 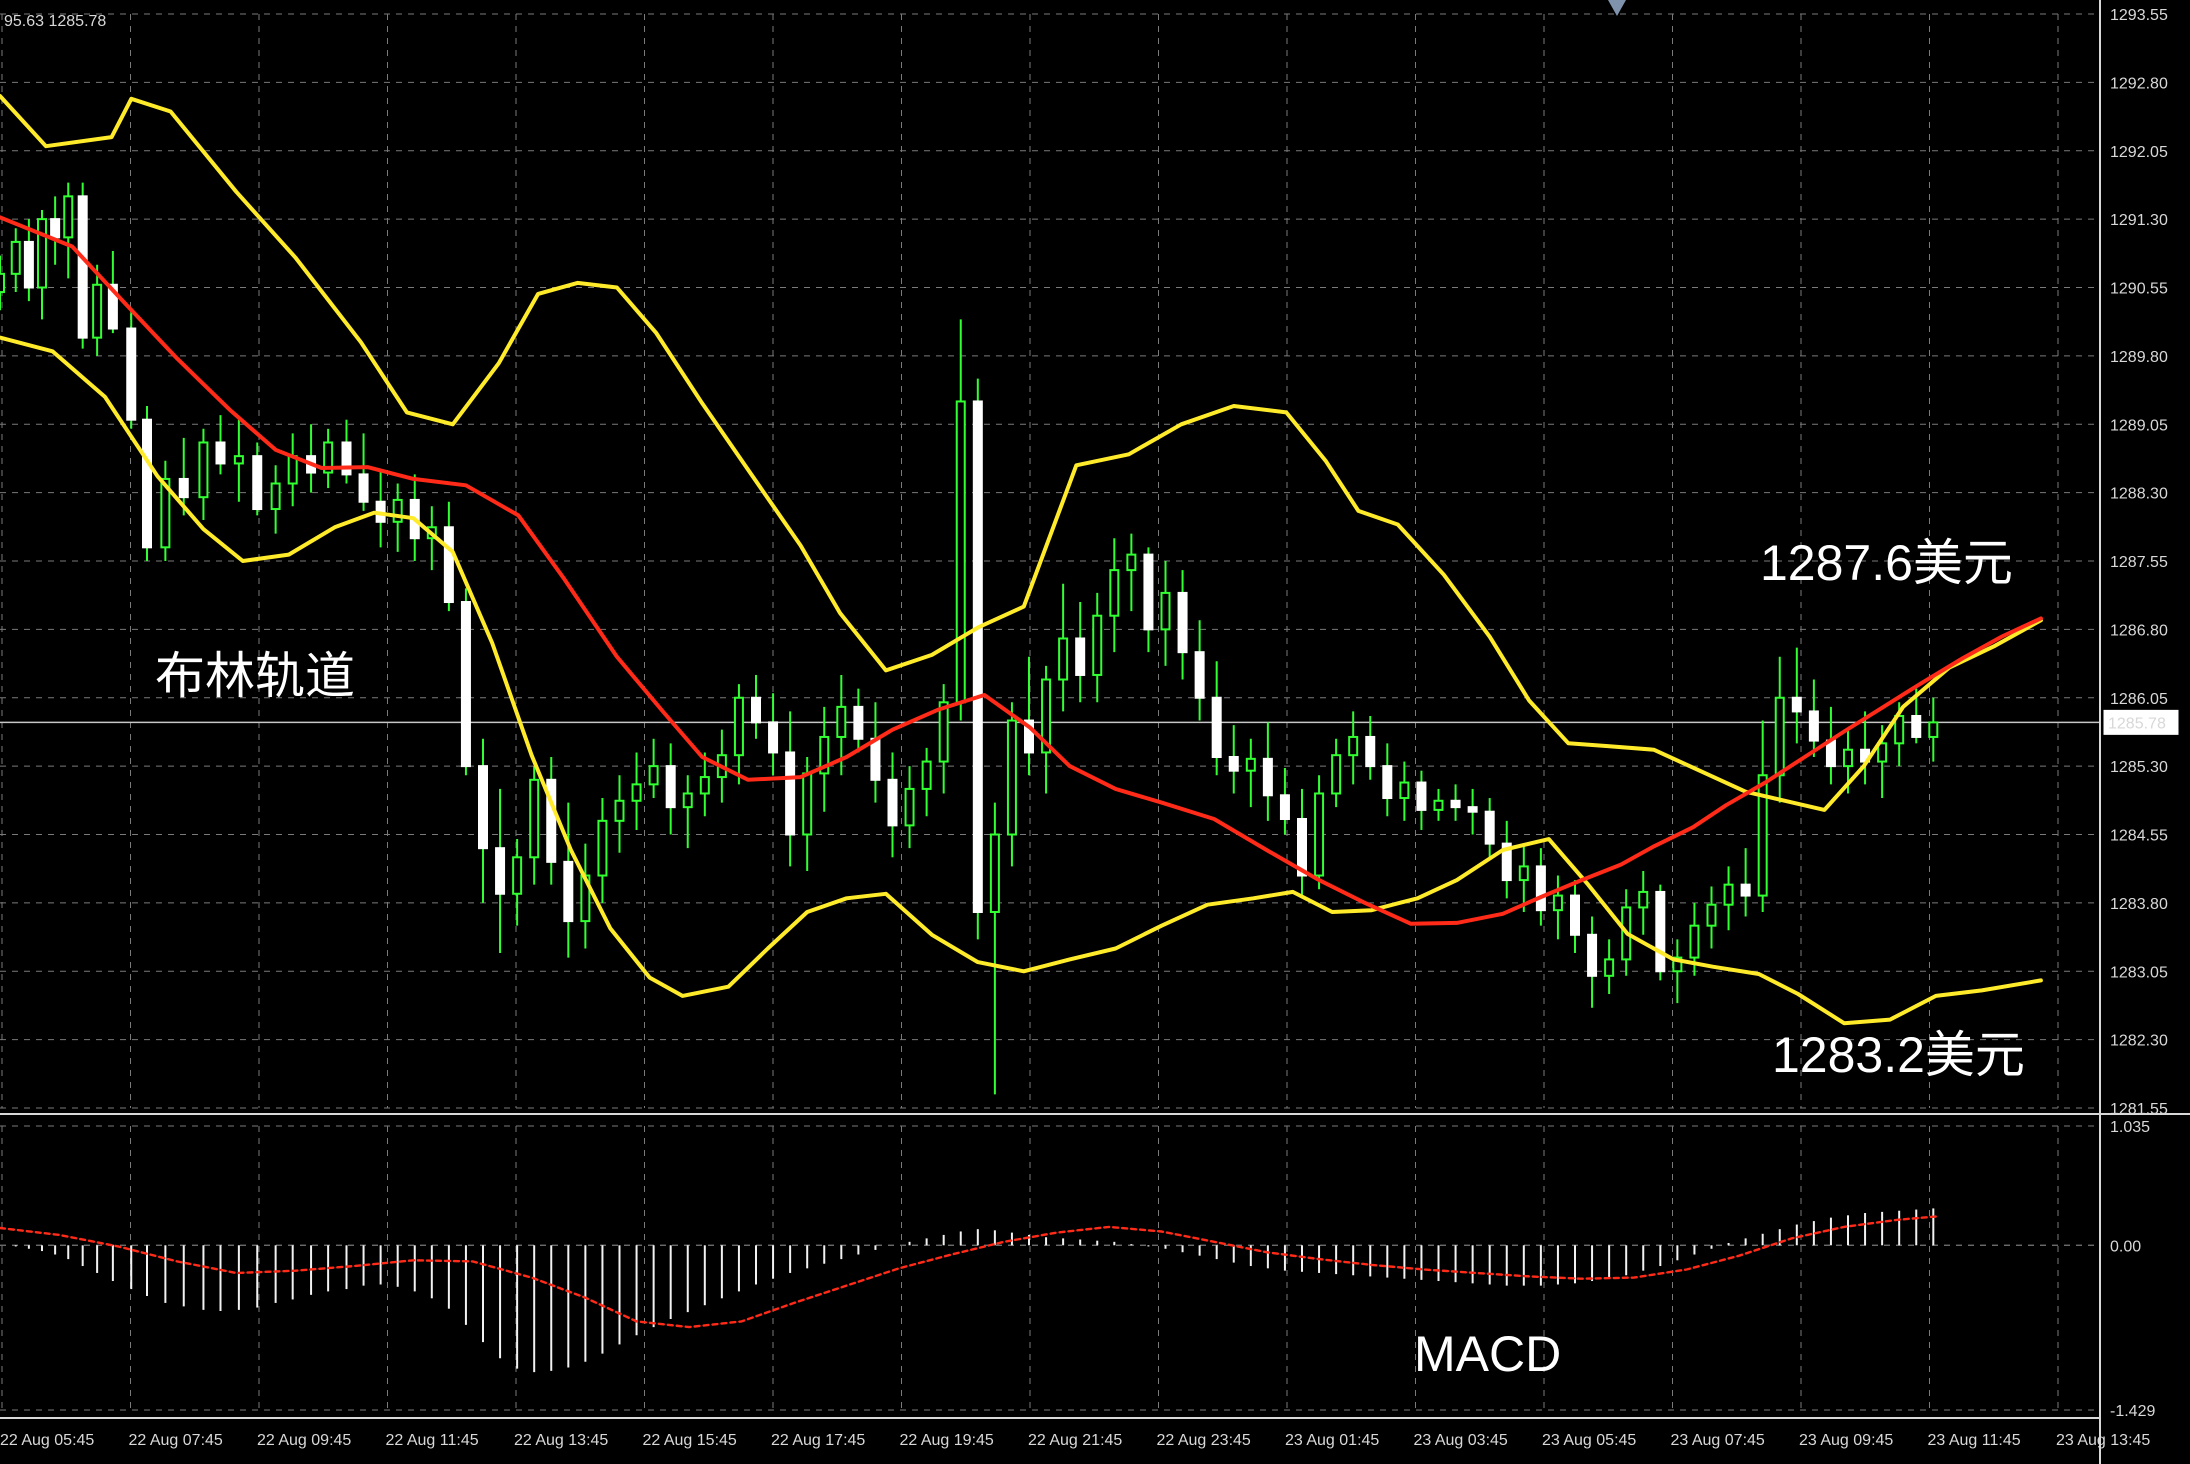 I want to click on bollinger-label: 布林轨道, so click(x=255, y=676).